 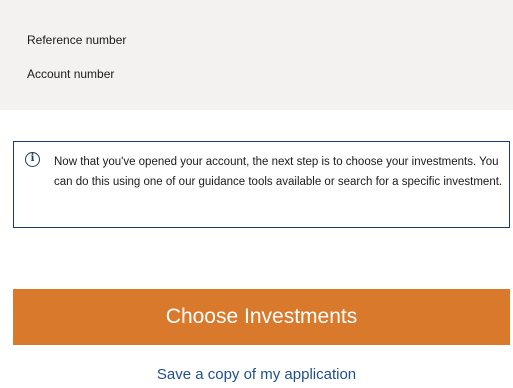 I want to click on reference-number-label: Reference number, so click(x=77, y=40).